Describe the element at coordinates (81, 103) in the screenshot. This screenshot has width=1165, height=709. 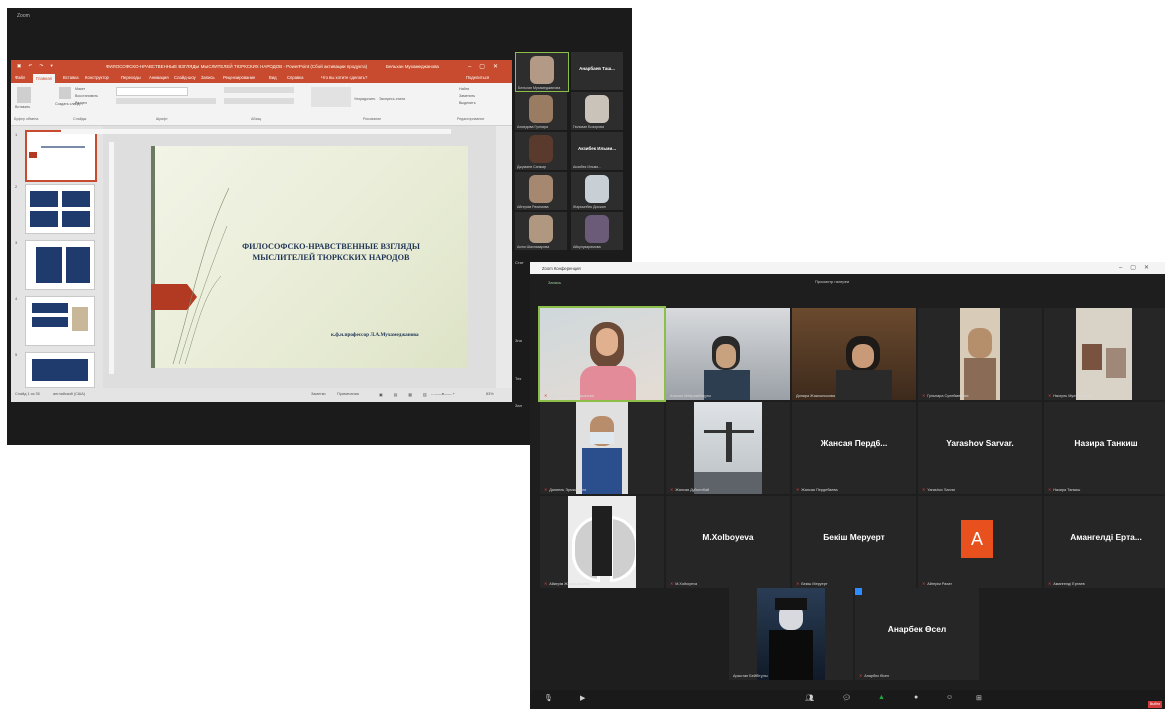
I see `section-button: Раздел` at that location.